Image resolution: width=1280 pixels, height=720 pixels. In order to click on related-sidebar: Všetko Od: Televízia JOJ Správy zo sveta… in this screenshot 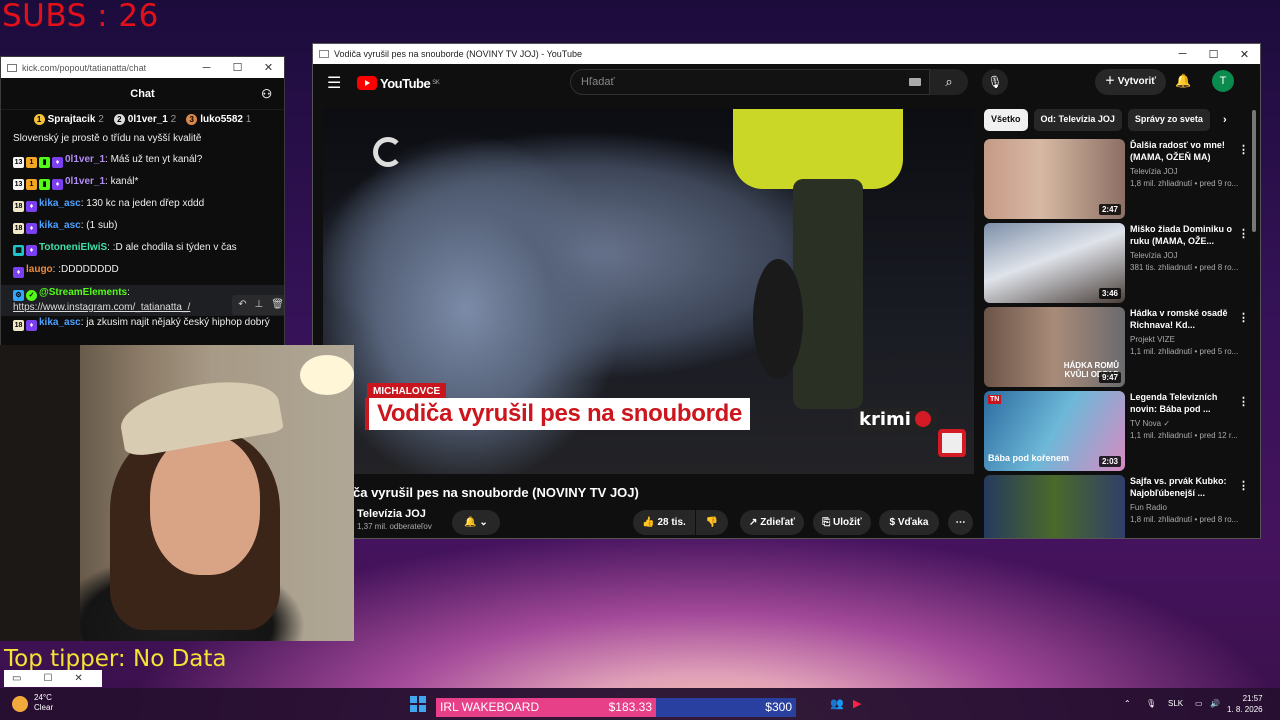, I will do `click(1119, 323)`.